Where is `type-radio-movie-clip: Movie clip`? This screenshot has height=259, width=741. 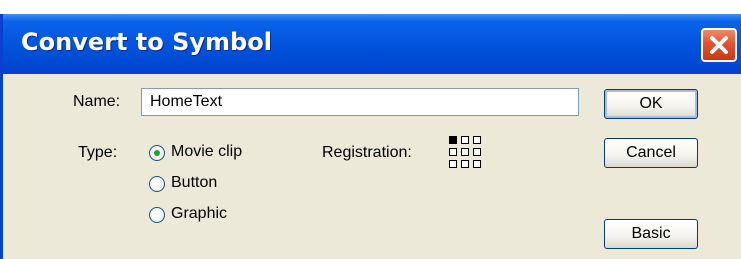 type-radio-movie-clip: Movie clip is located at coordinates (209, 154).